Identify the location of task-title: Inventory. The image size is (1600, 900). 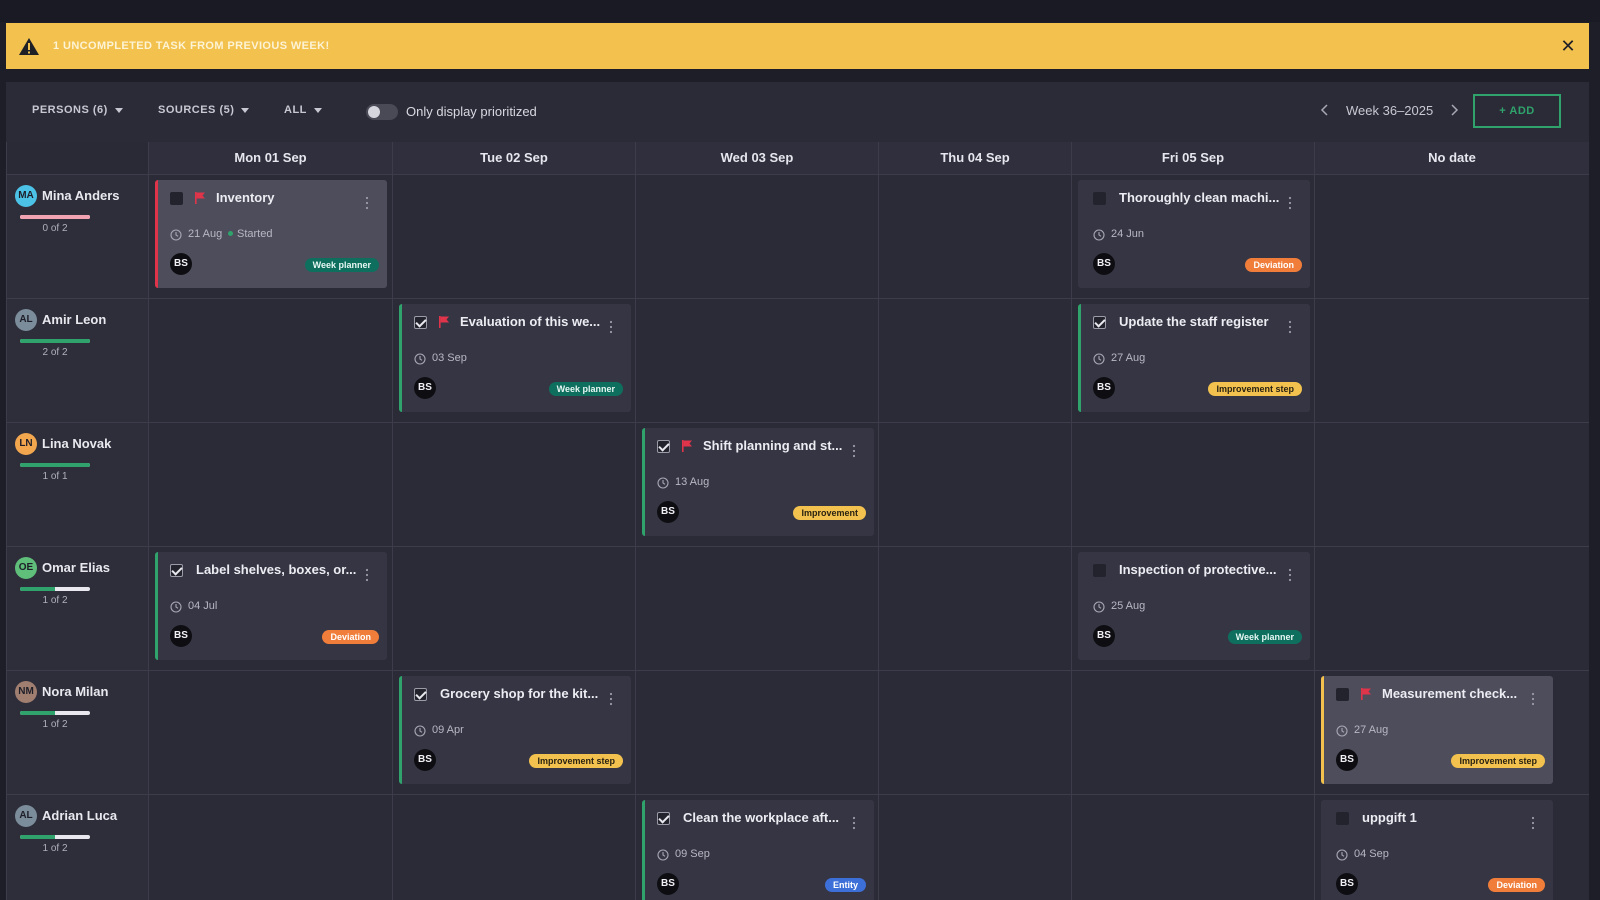
(245, 197).